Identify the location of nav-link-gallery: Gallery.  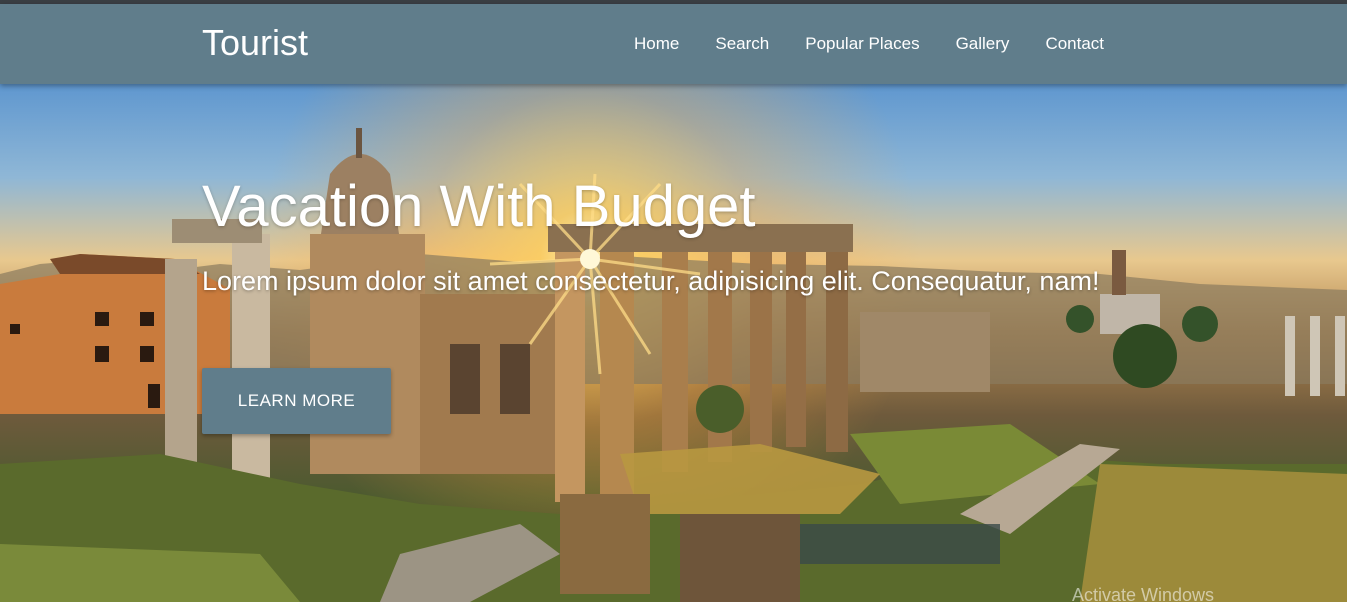
(983, 44).